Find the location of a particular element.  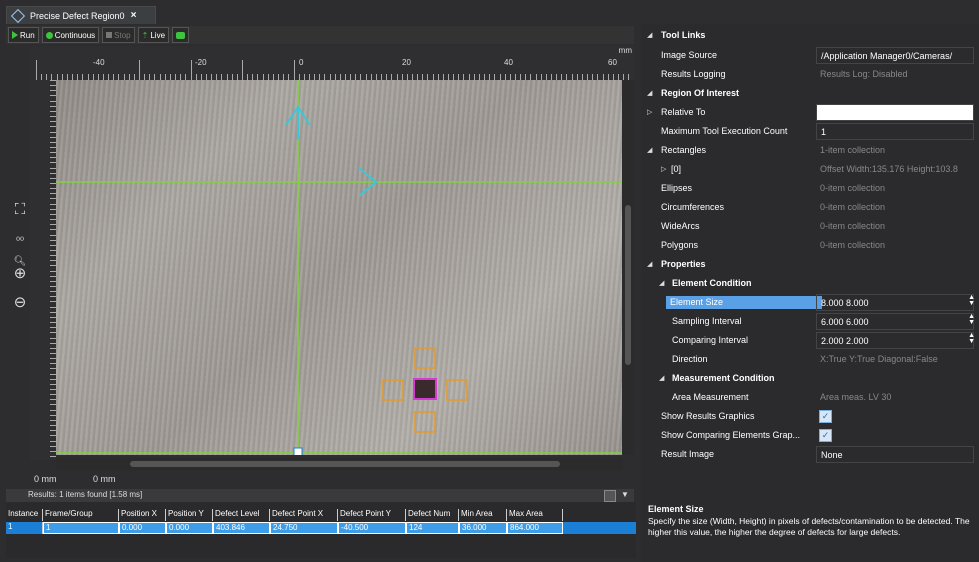

col-defect-point-y: Defect Point Y is located at coordinates (372, 515).